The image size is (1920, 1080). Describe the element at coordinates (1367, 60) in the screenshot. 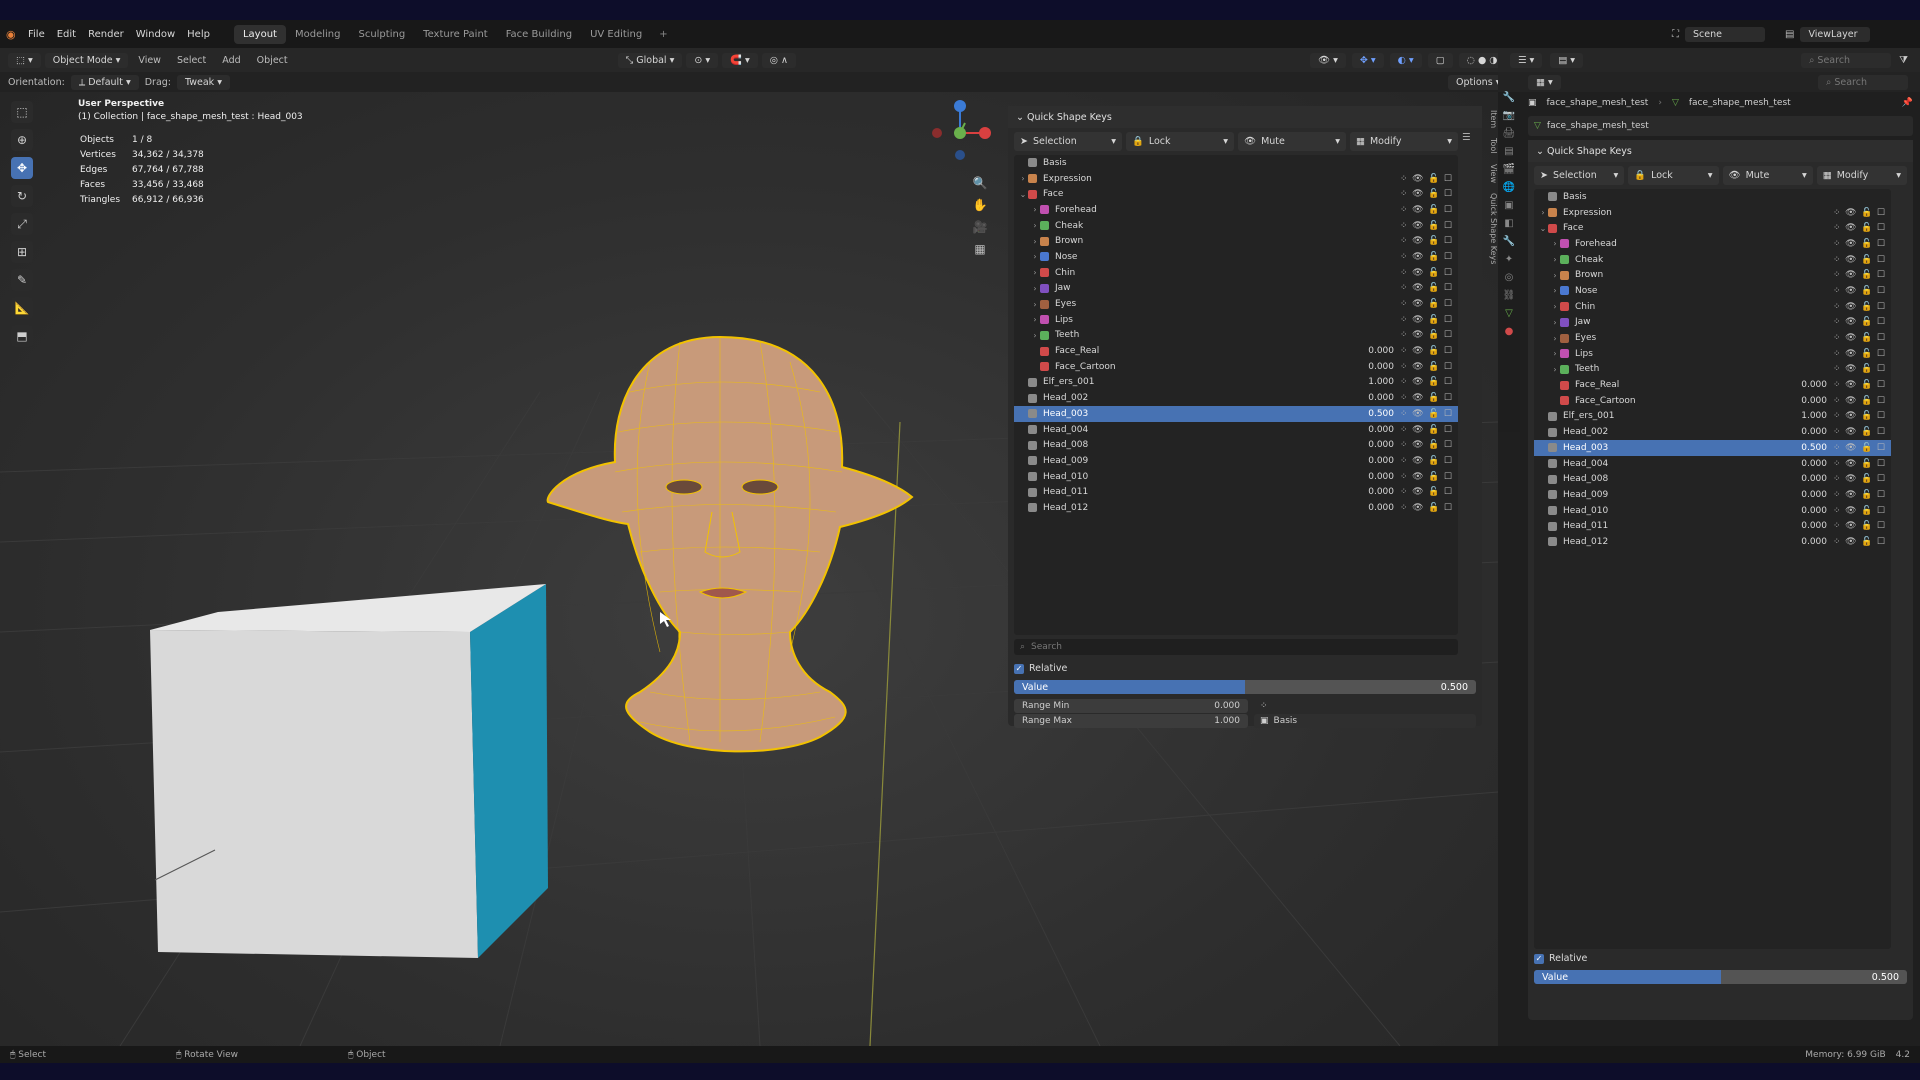

I see `gizmo-toggle: ✥ ▾` at that location.